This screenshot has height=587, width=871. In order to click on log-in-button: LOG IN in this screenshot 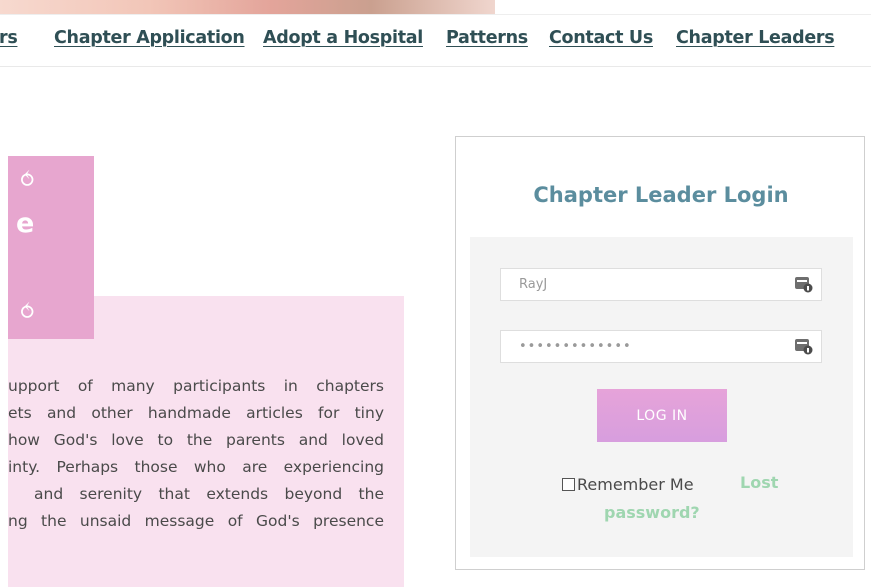, I will do `click(662, 415)`.